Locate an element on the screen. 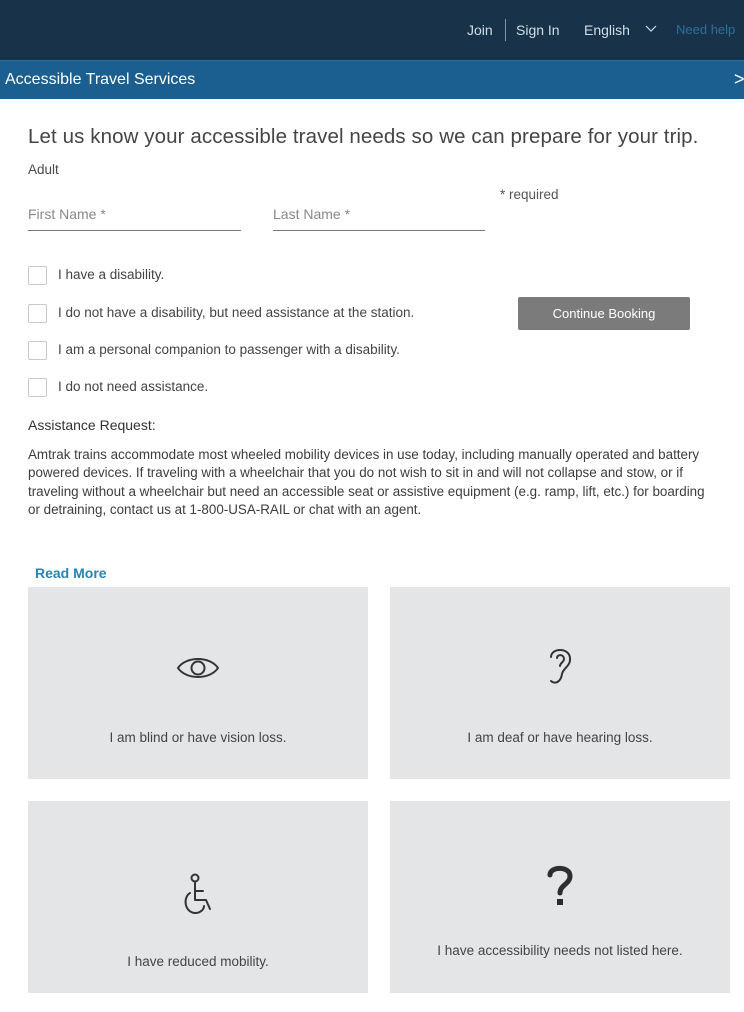  reduced-mobility-card: I have reduced mobility. is located at coordinates (198, 897).